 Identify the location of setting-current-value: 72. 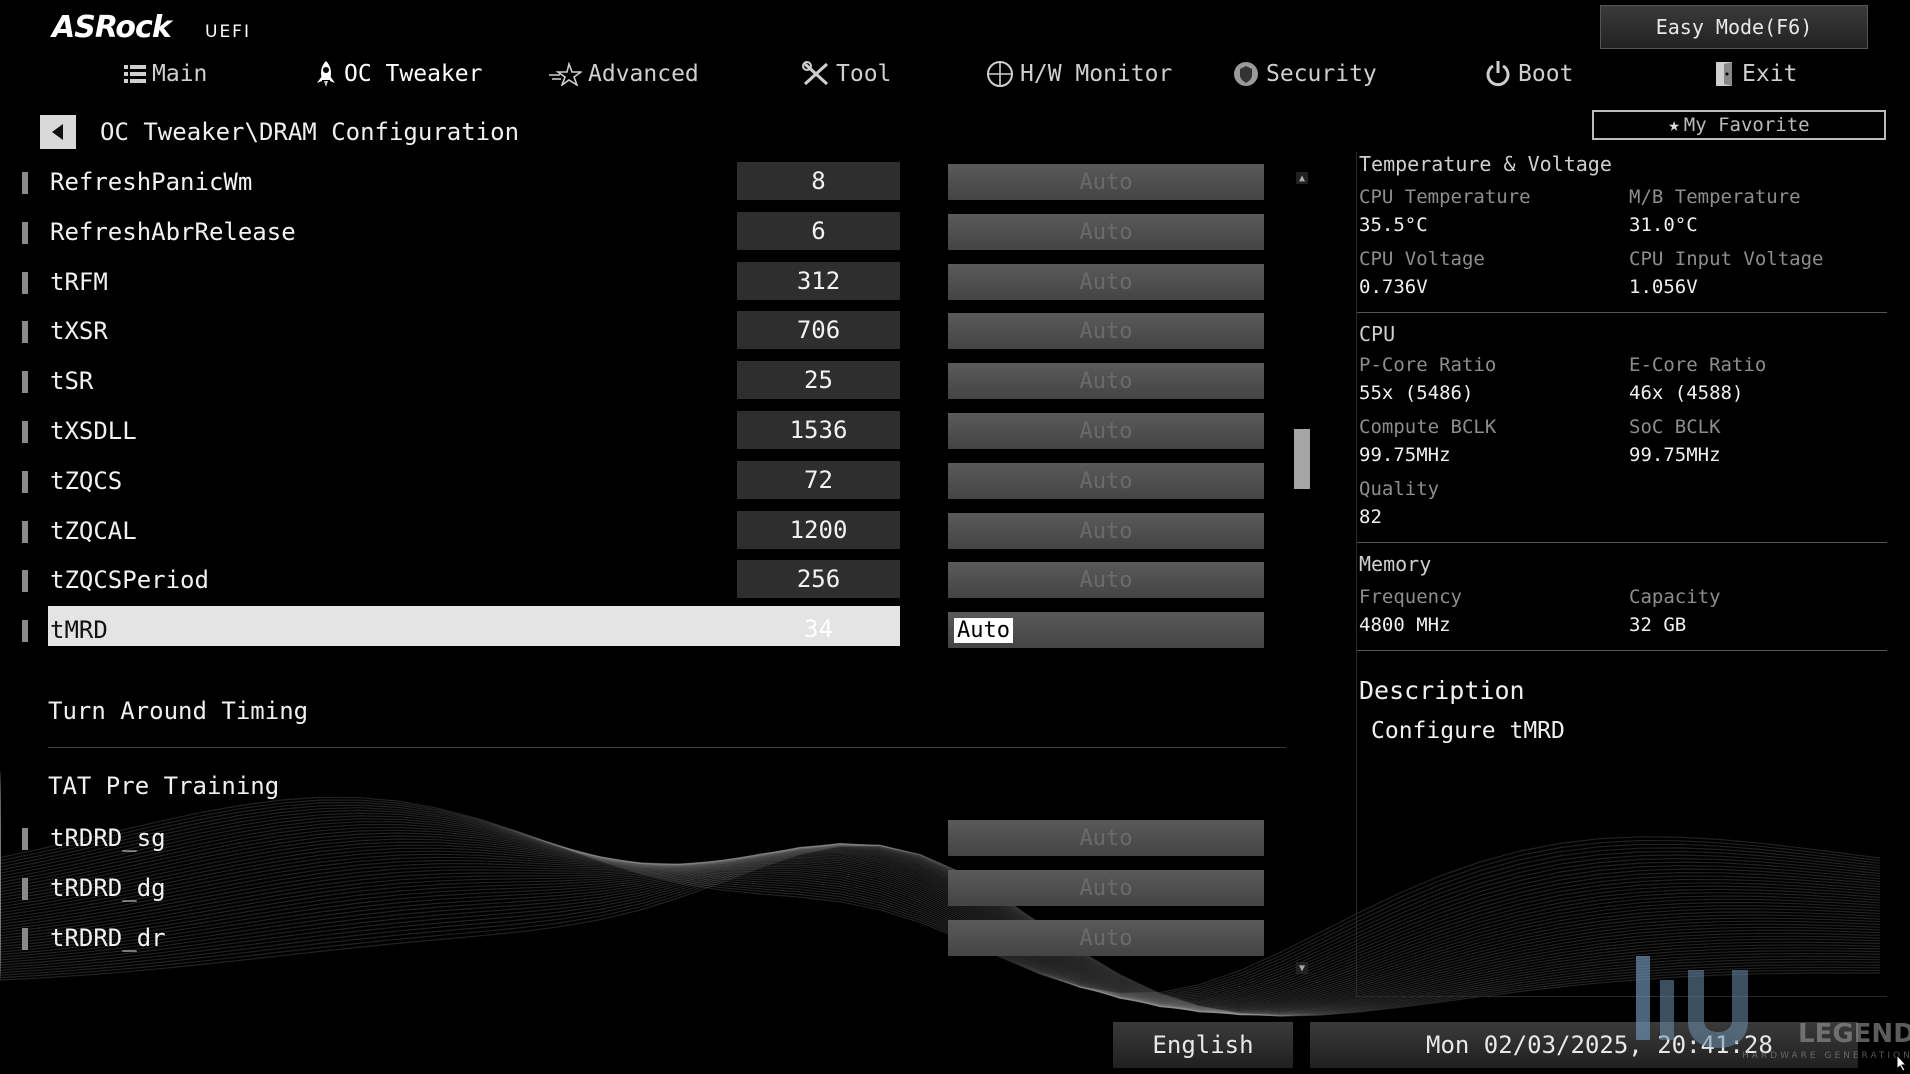
(818, 480).